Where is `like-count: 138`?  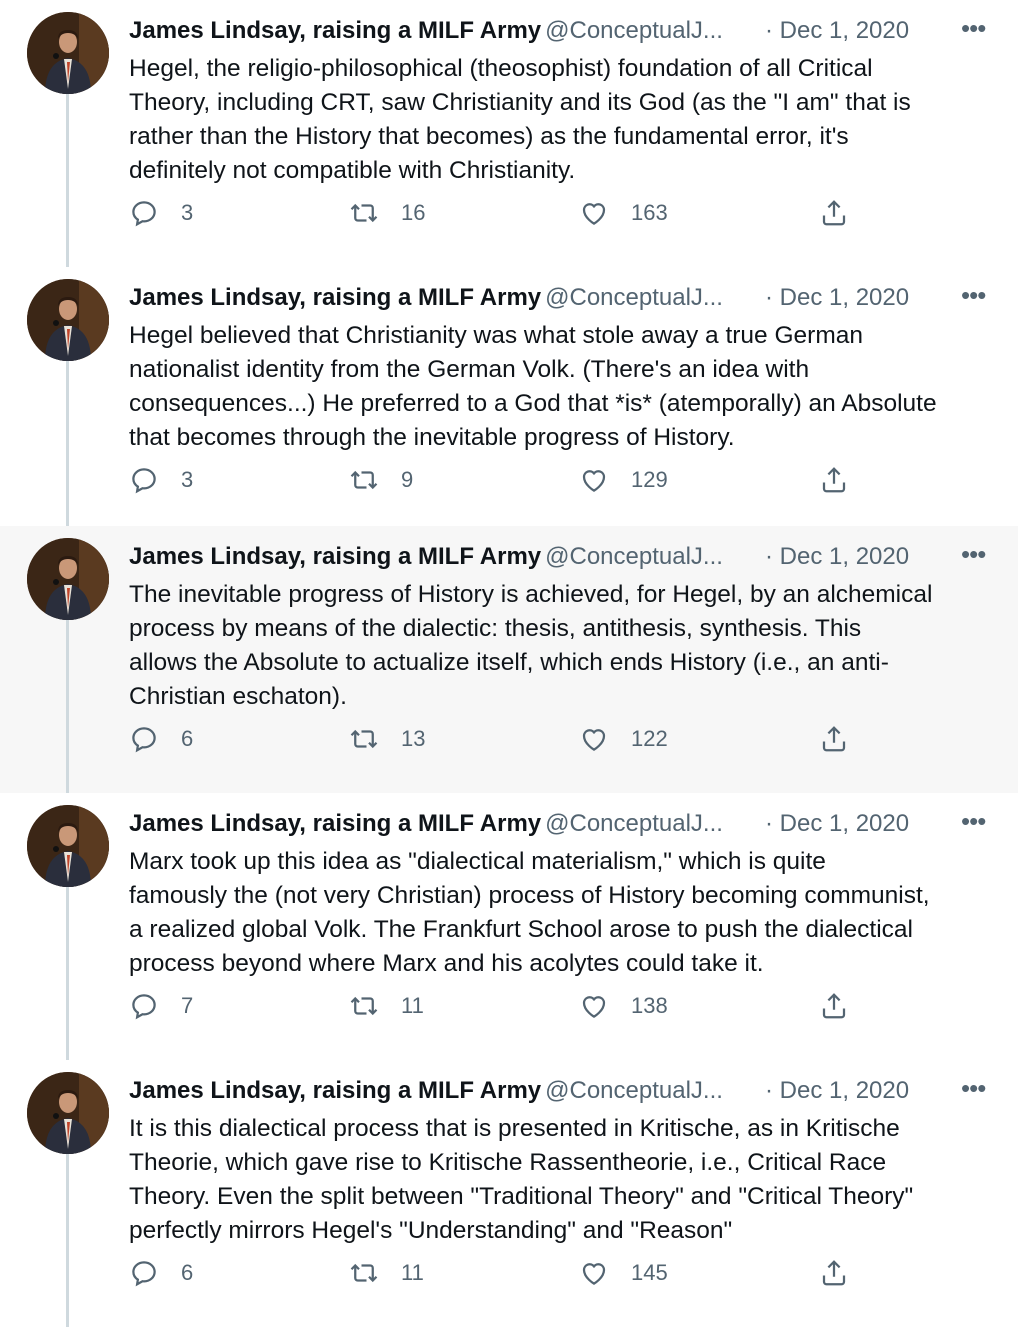
like-count: 138 is located at coordinates (649, 1005).